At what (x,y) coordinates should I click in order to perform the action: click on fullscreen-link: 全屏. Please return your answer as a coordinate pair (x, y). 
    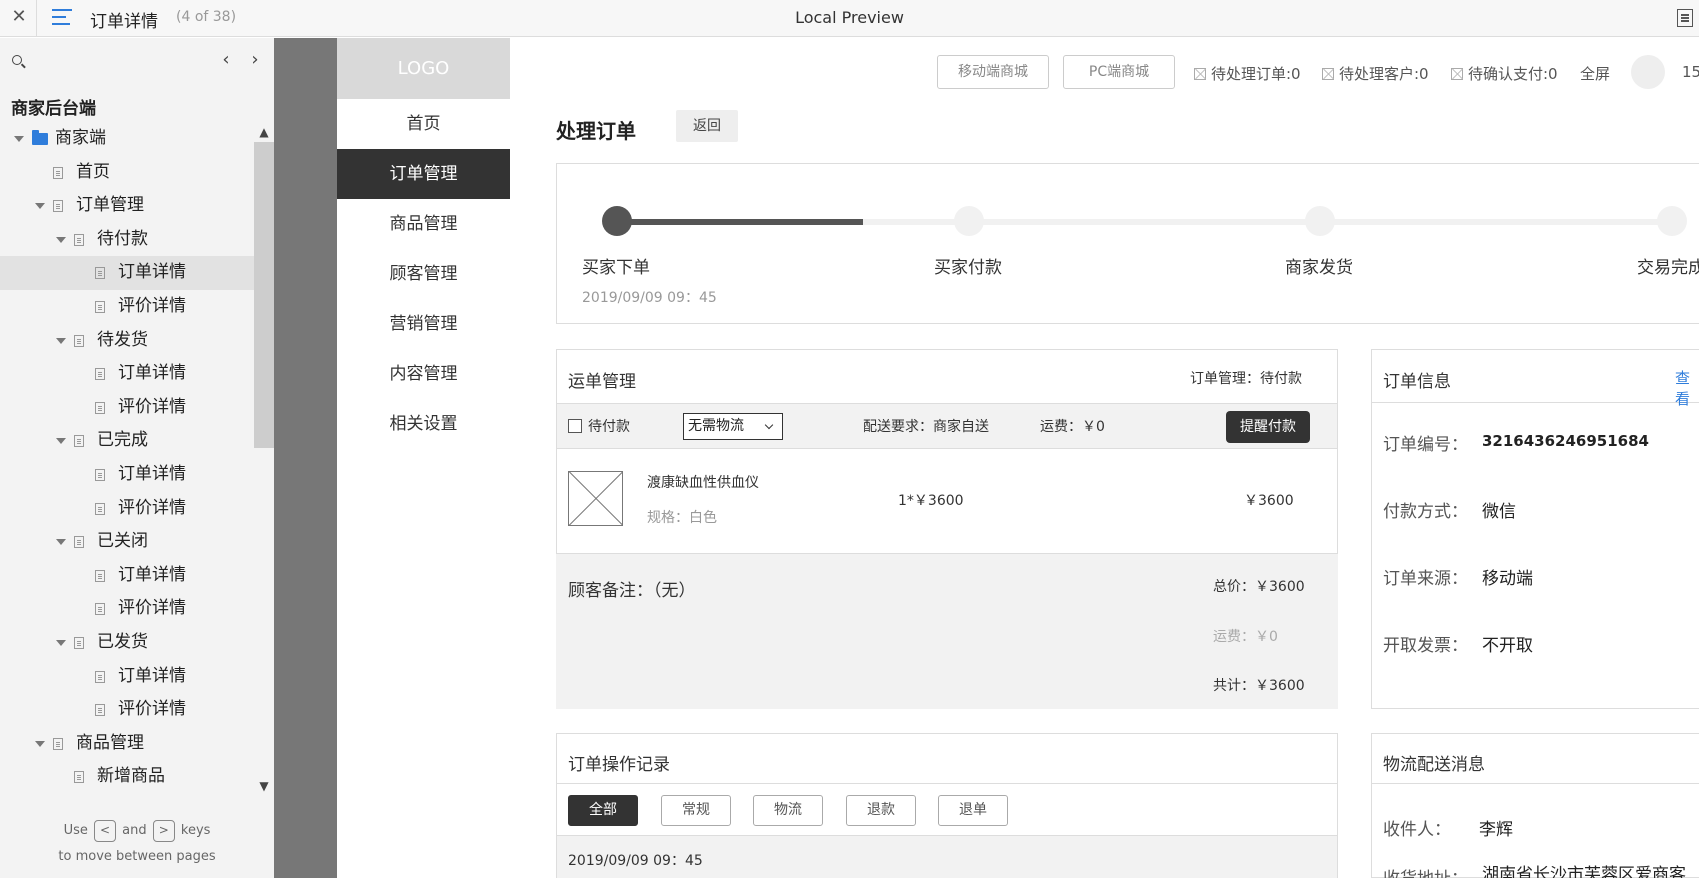
    Looking at the image, I should click on (1595, 73).